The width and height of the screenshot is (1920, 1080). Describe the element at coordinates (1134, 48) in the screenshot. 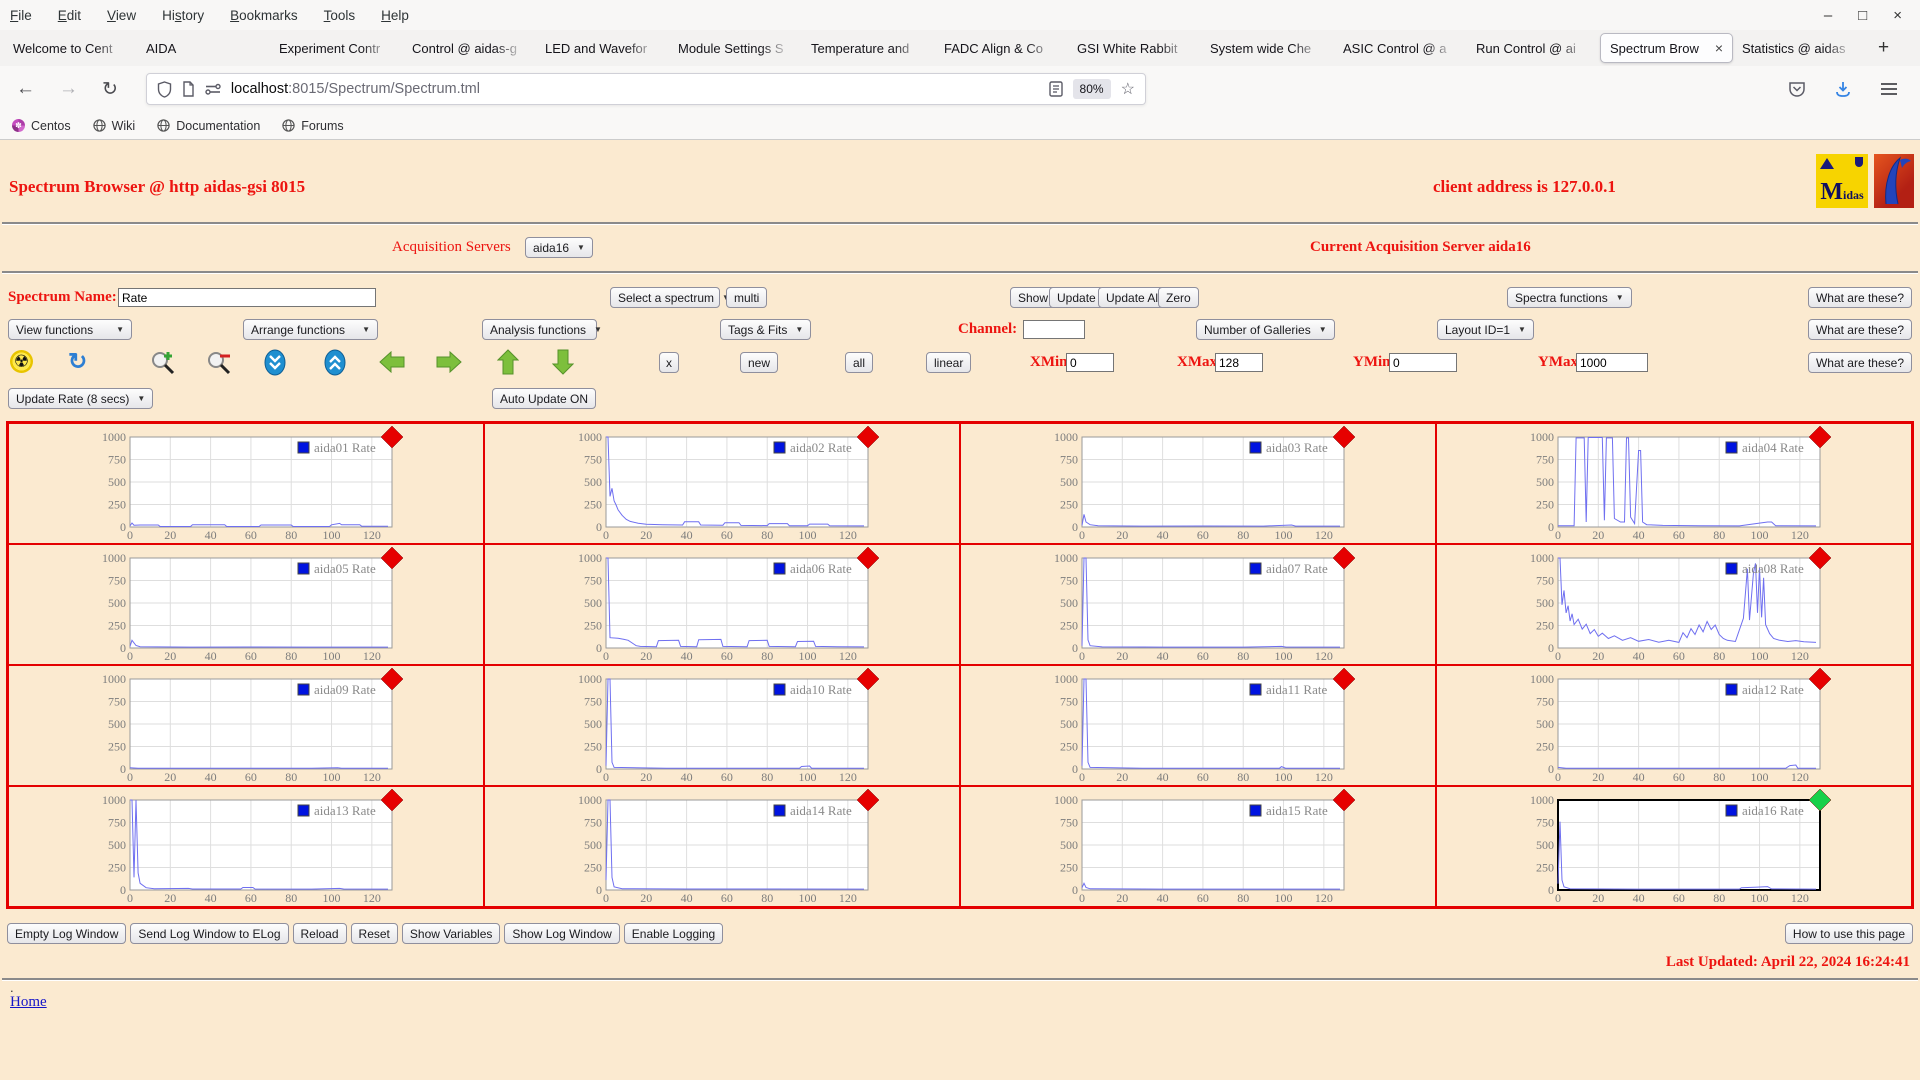

I see `tab-gsi-white-rabbit: GSI White Rabbit` at that location.